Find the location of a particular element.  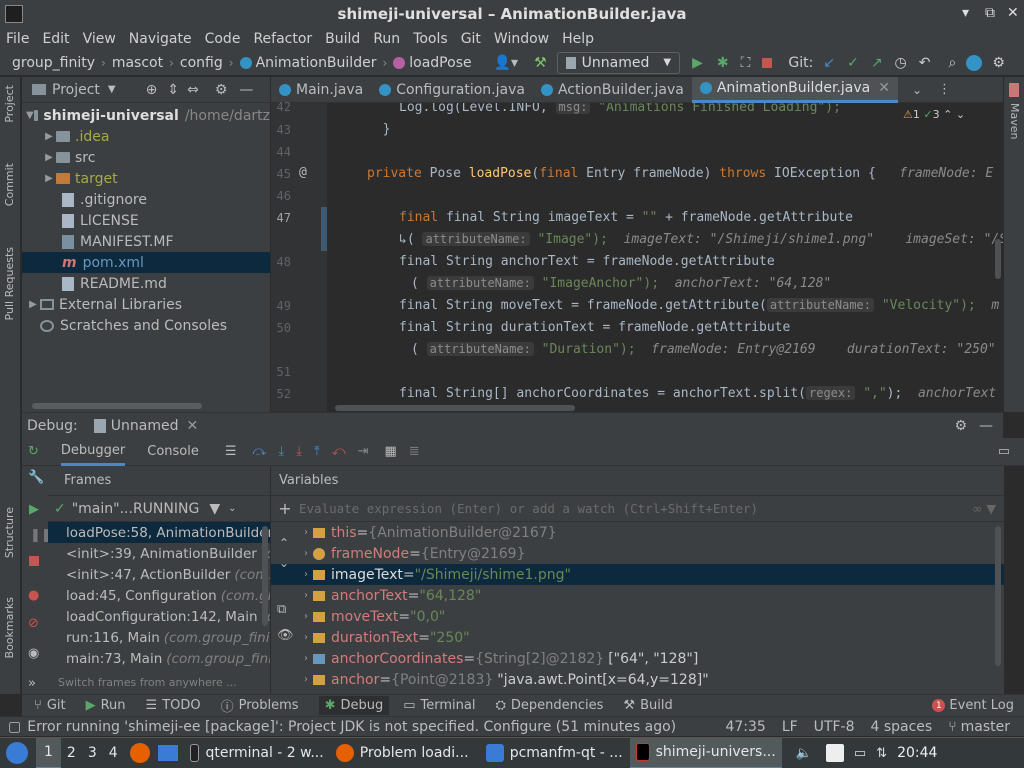

force-step-into-icon: ⤓ is located at coordinates (299, 451).